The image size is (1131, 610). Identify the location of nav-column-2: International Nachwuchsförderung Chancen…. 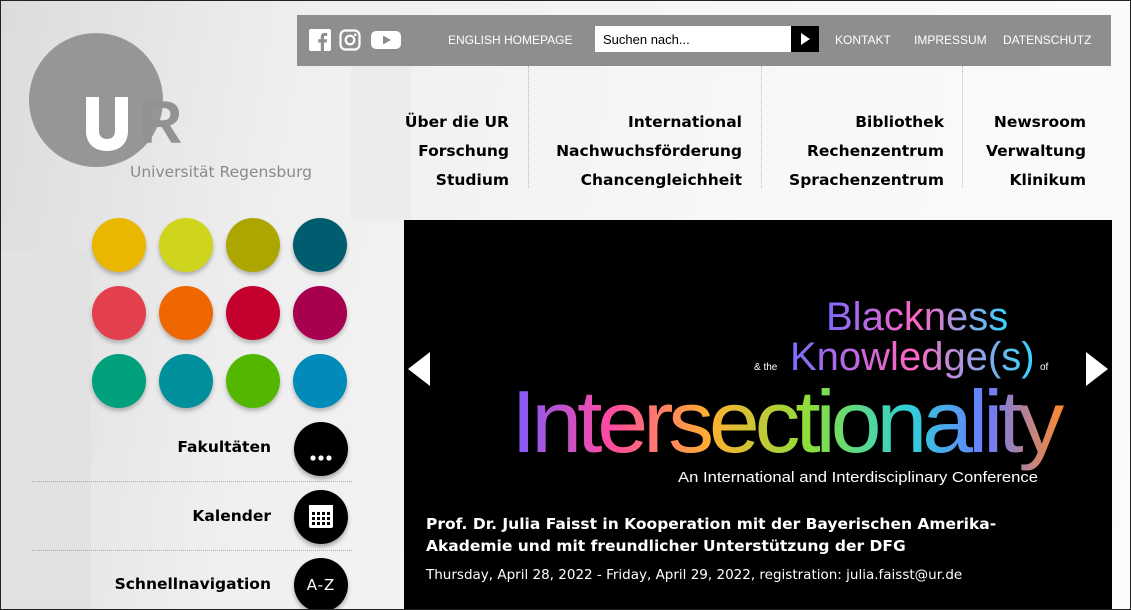
(649, 154).